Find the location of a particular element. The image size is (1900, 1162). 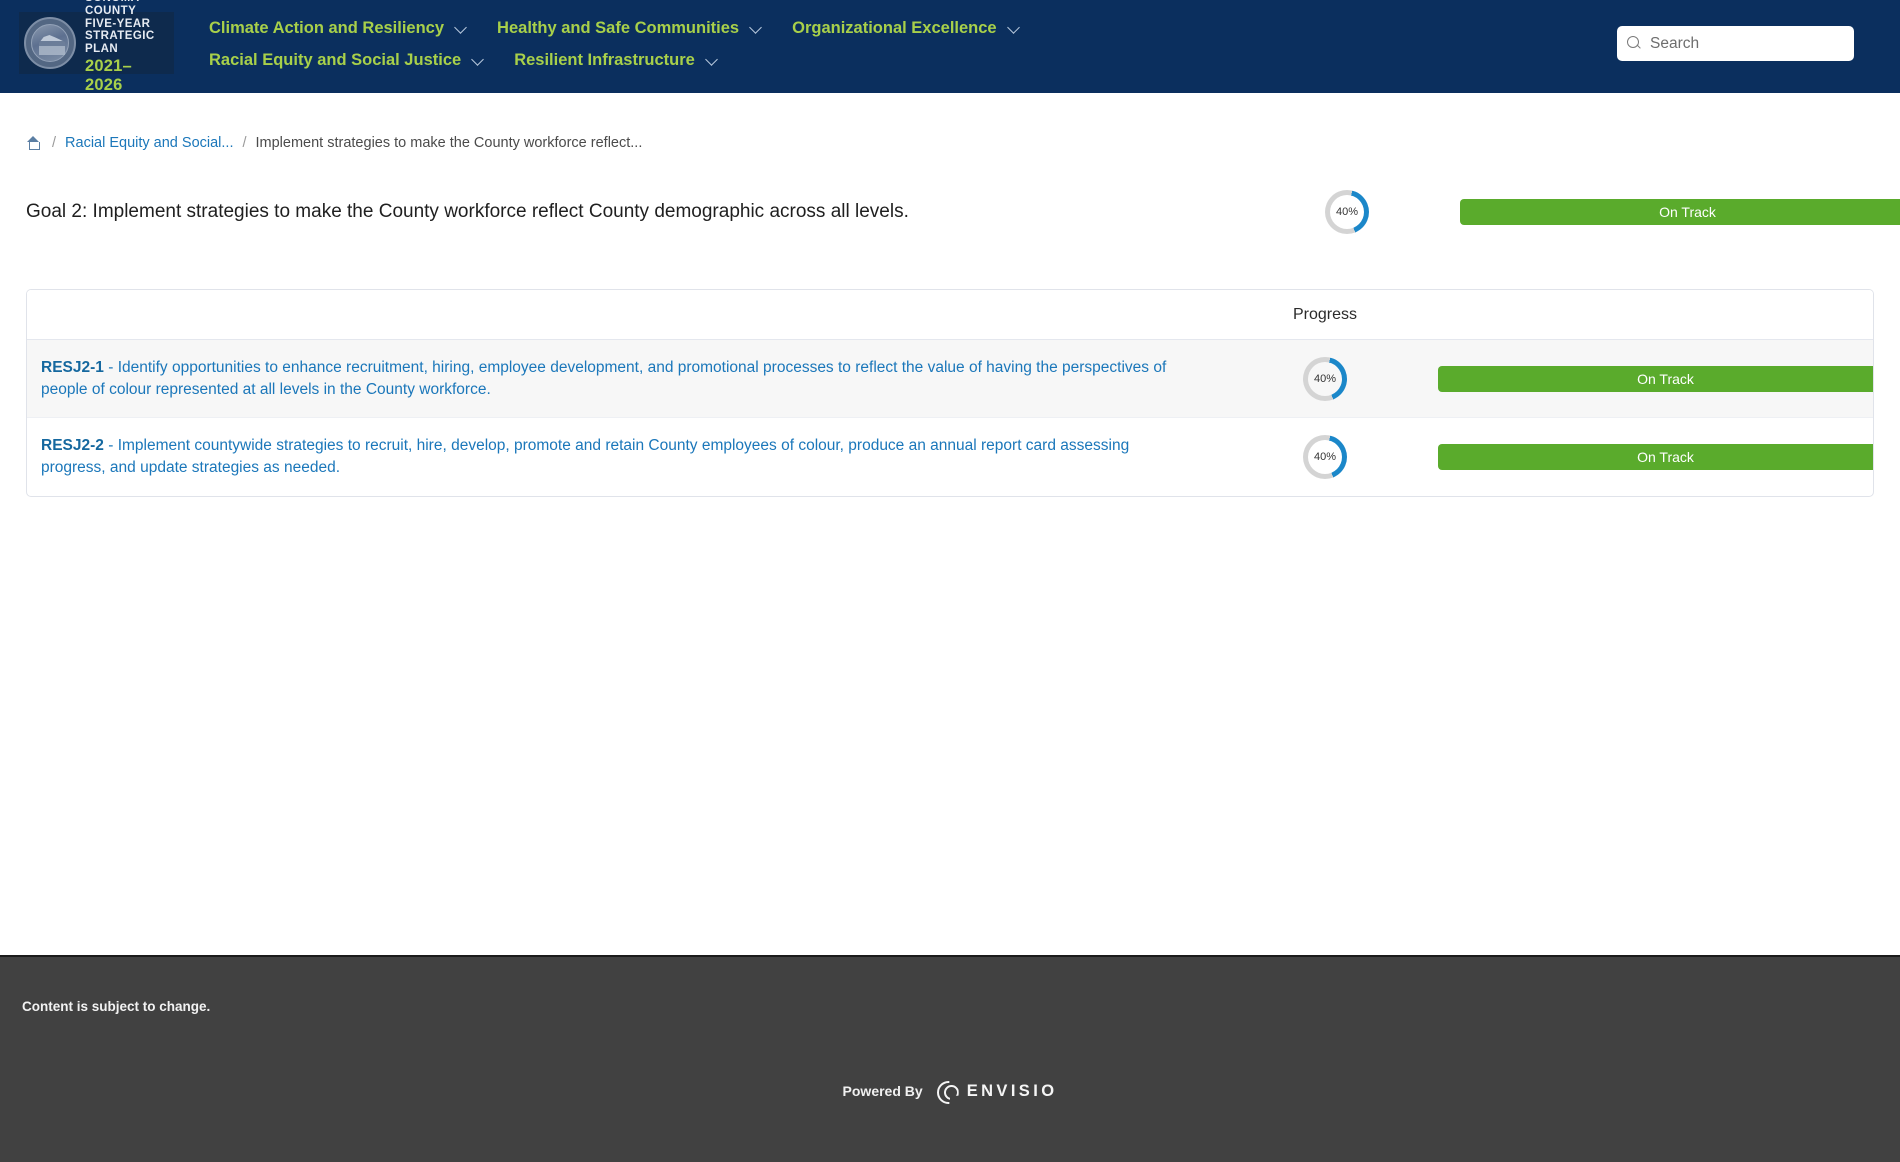

logo-line-3: STRATEGIC PLAN is located at coordinates (120, 43).